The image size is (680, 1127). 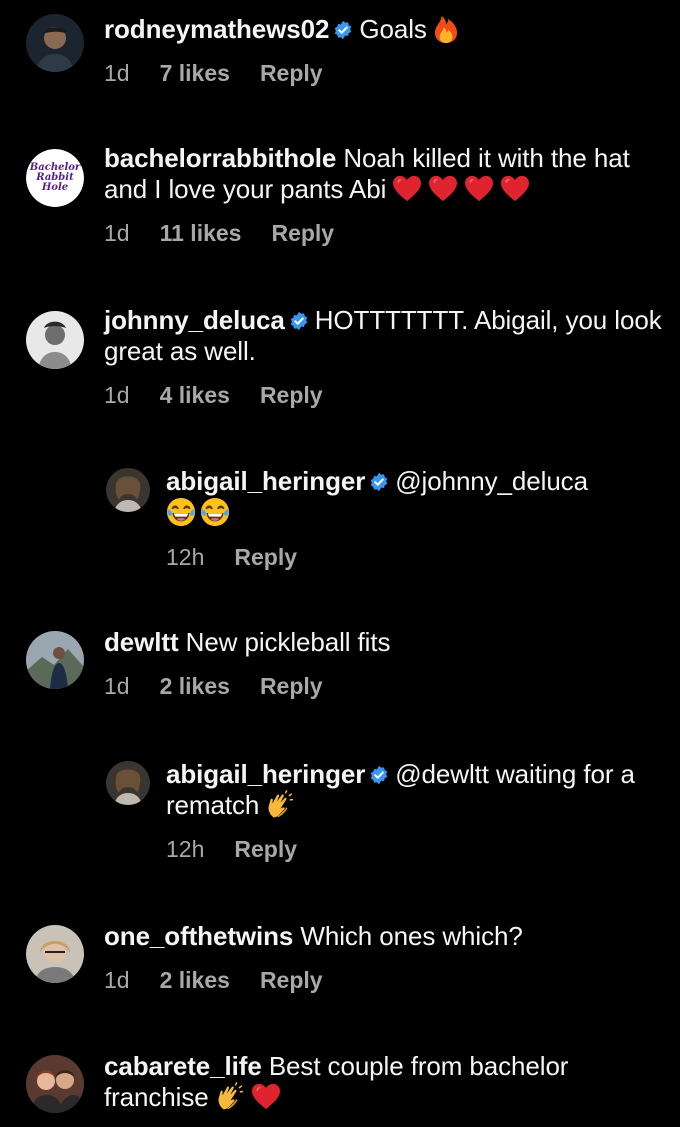 What do you see at coordinates (411, 936) in the screenshot?
I see `comment-message: Which ones which?` at bounding box center [411, 936].